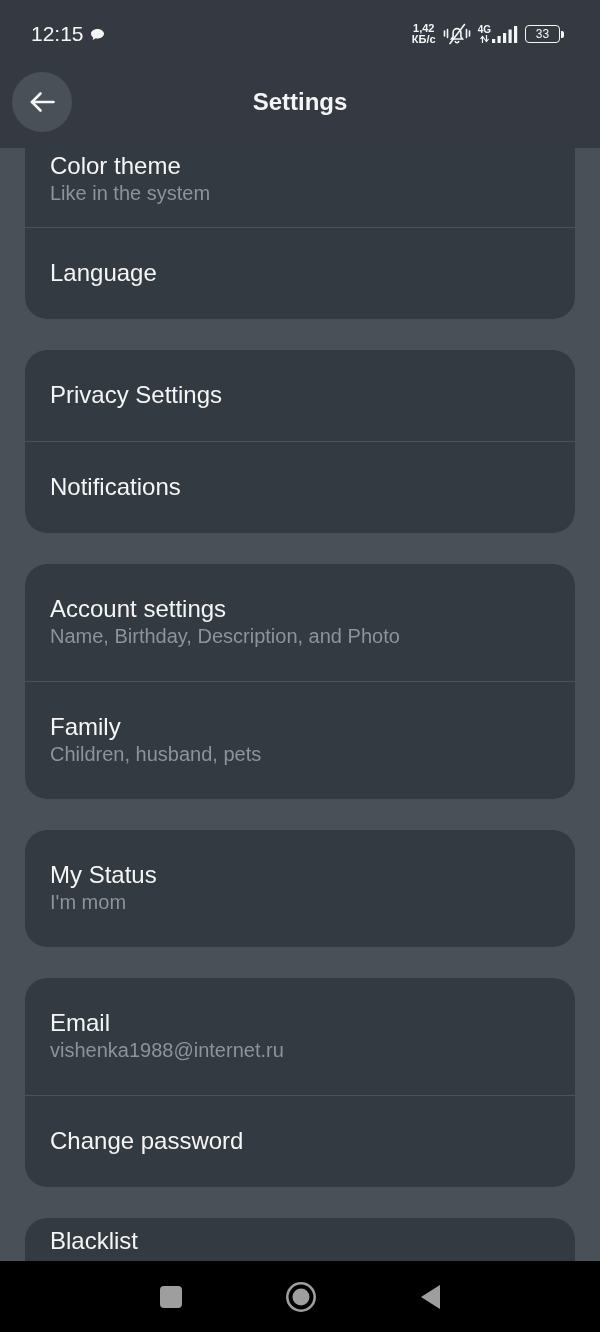 This screenshot has width=600, height=1332. Describe the element at coordinates (300, 888) in the screenshot. I see `settings-item: My Status I'm mom` at that location.